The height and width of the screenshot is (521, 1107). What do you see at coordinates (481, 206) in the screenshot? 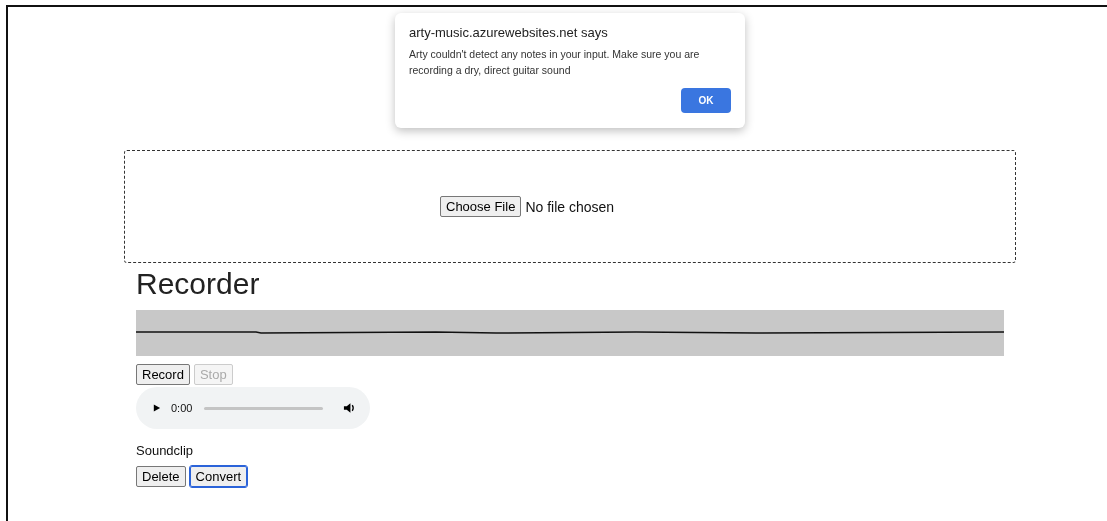
I see `choose-file-button: Choose File` at bounding box center [481, 206].